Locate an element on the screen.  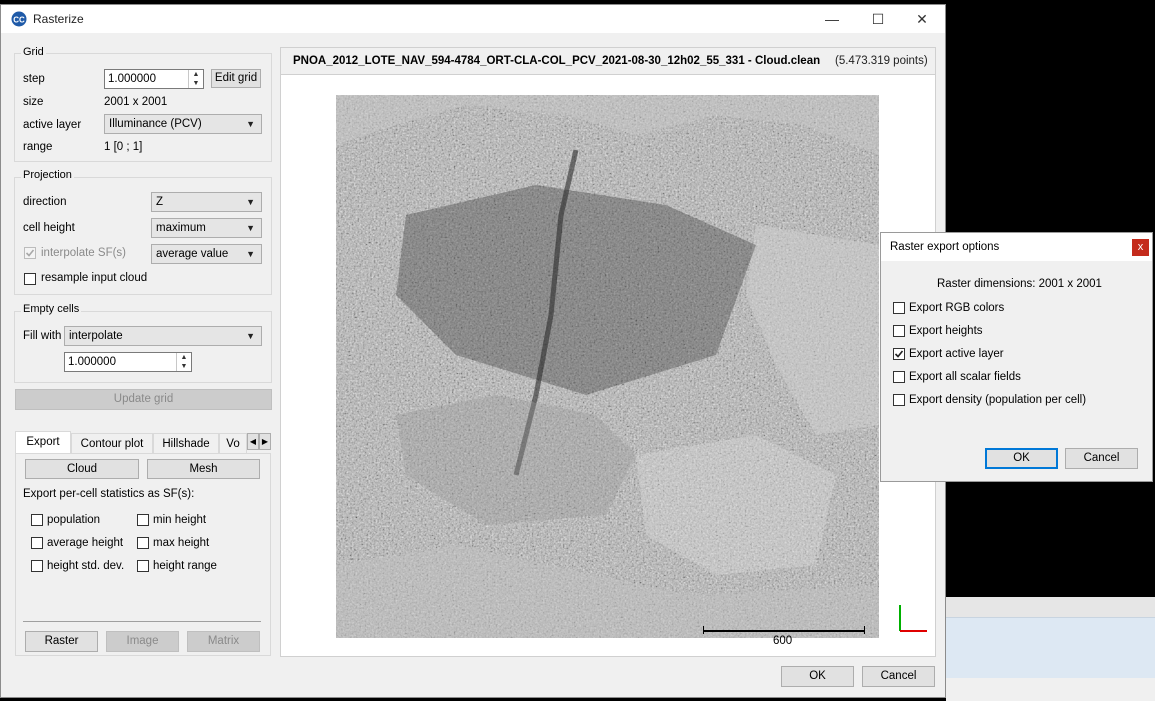
cancel-button: Cancel is located at coordinates (898, 676).